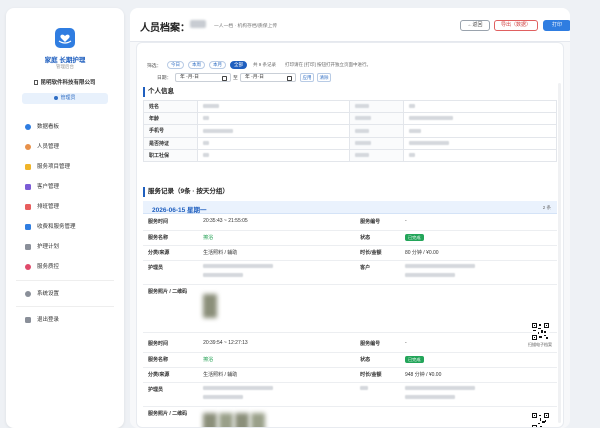 The width and height of the screenshot is (600, 428). What do you see at coordinates (28, 187) in the screenshot?
I see `customer-icon` at bounding box center [28, 187].